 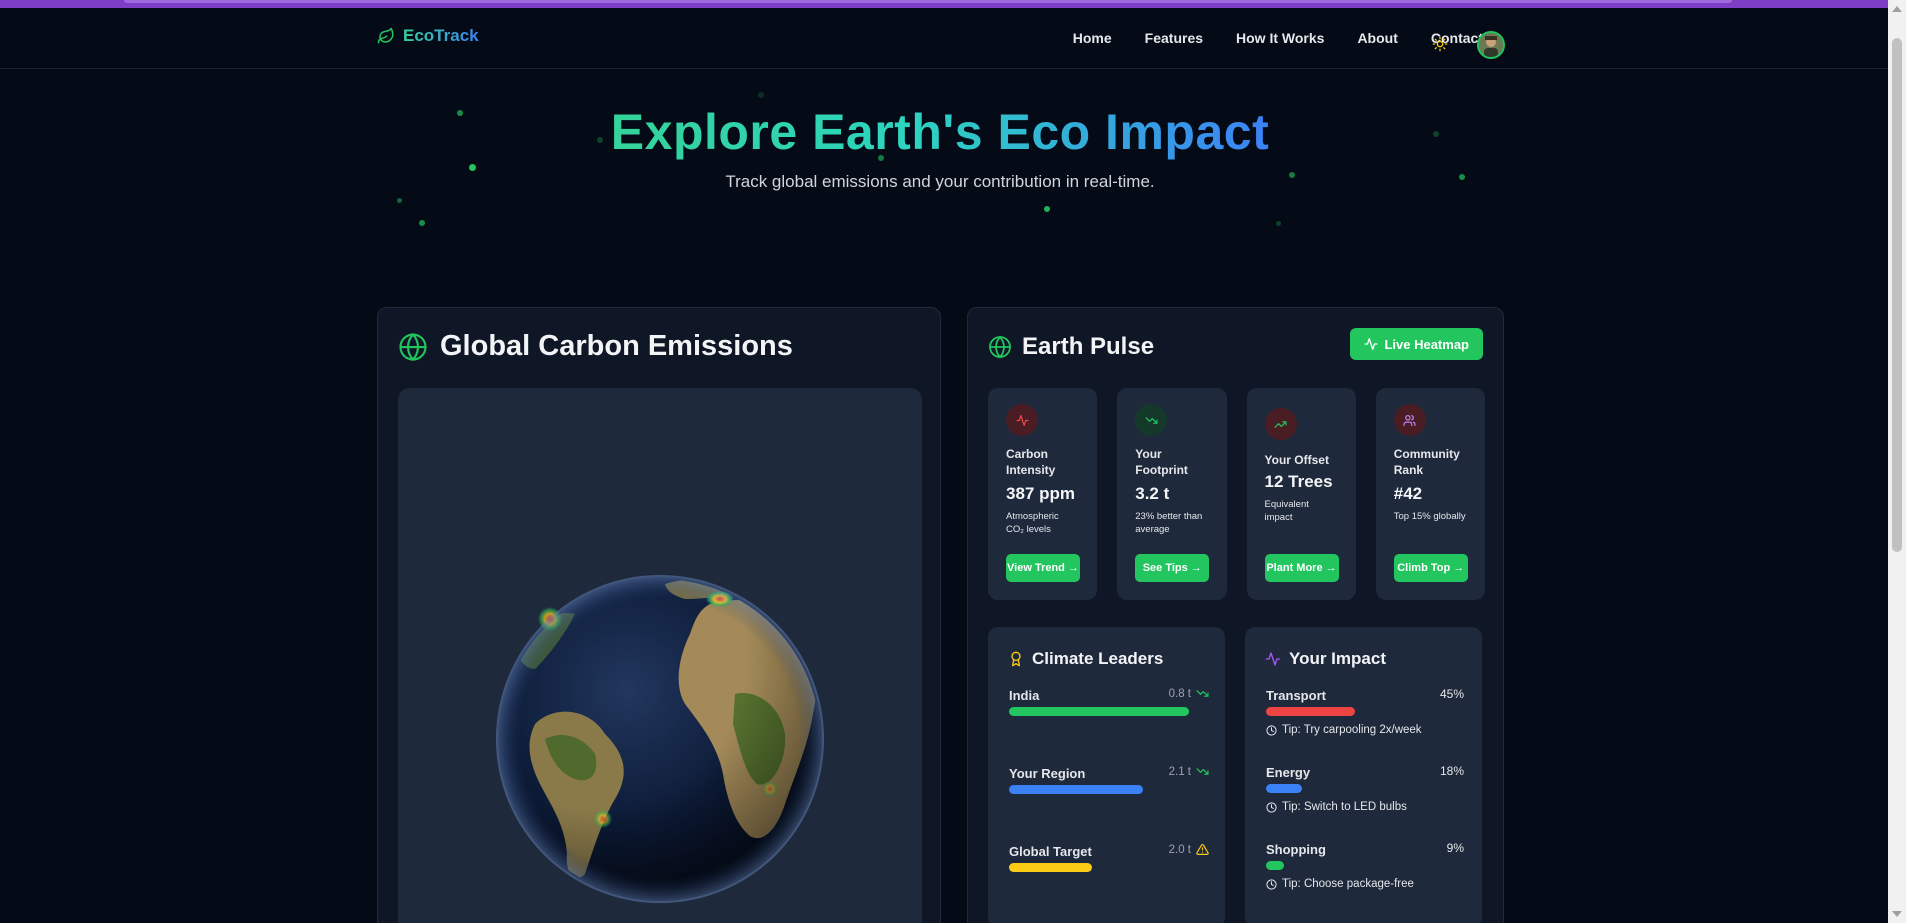 I want to click on card-header: Global Carbon Emissions, so click(x=595, y=346).